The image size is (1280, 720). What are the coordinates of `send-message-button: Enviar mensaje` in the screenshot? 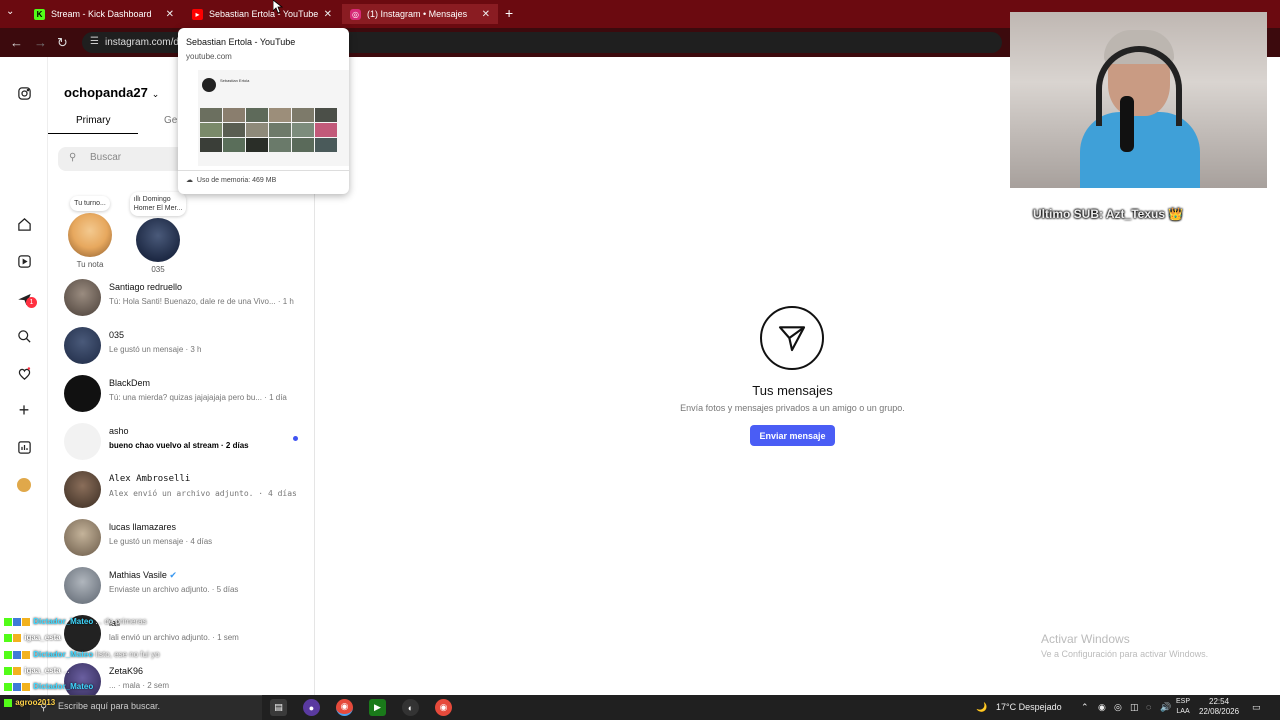 It's located at (792, 435).